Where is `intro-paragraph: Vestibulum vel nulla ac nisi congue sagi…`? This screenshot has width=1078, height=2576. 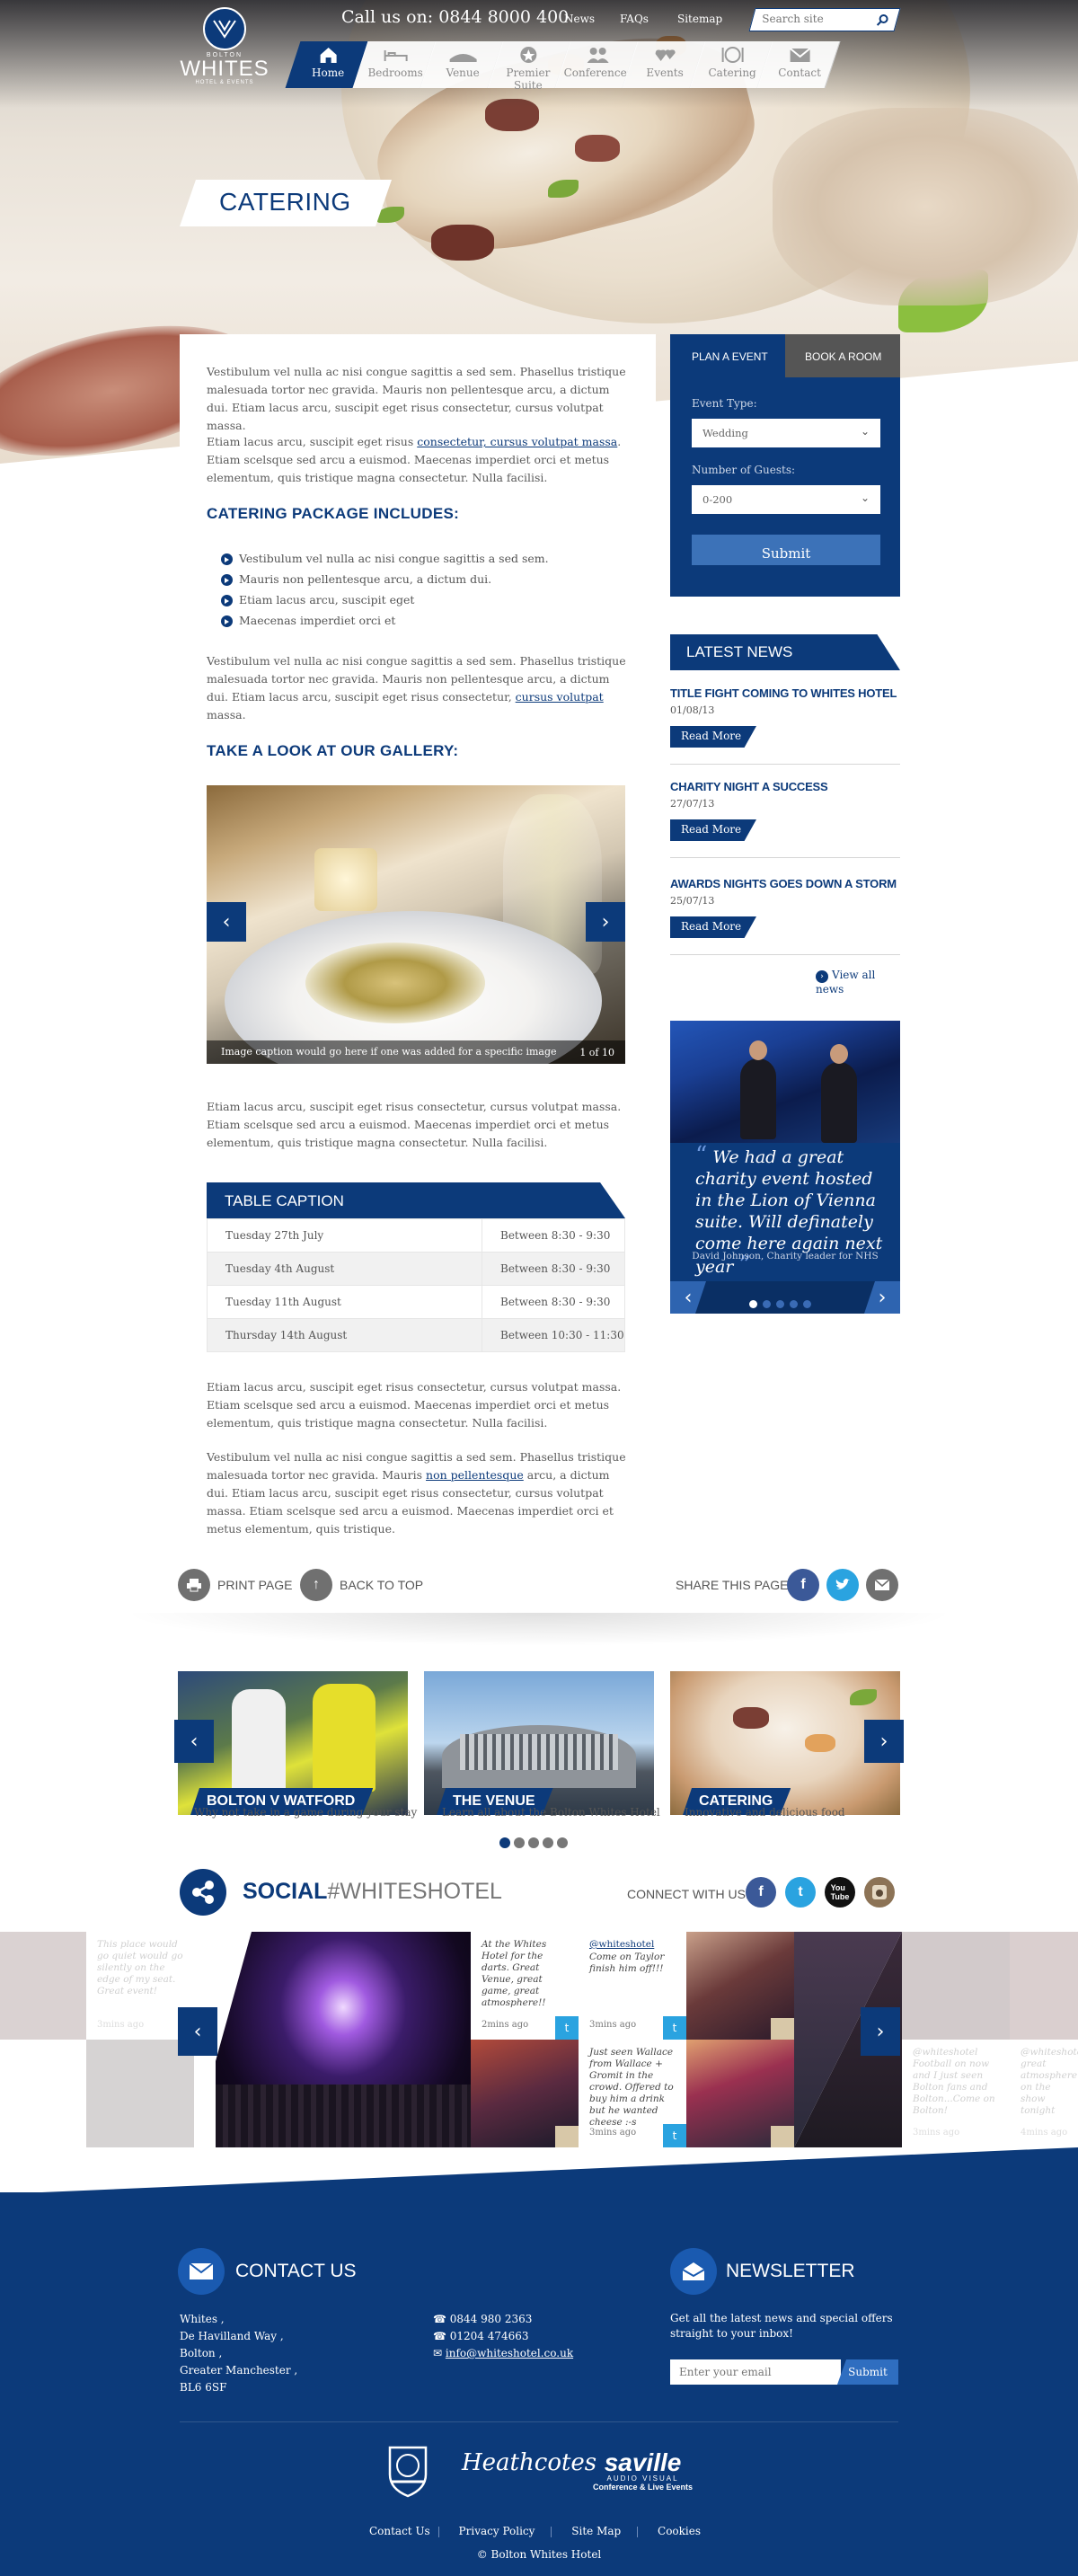
intro-paragraph: Vestibulum vel nulla ac nisi congue sagi… is located at coordinates (417, 398).